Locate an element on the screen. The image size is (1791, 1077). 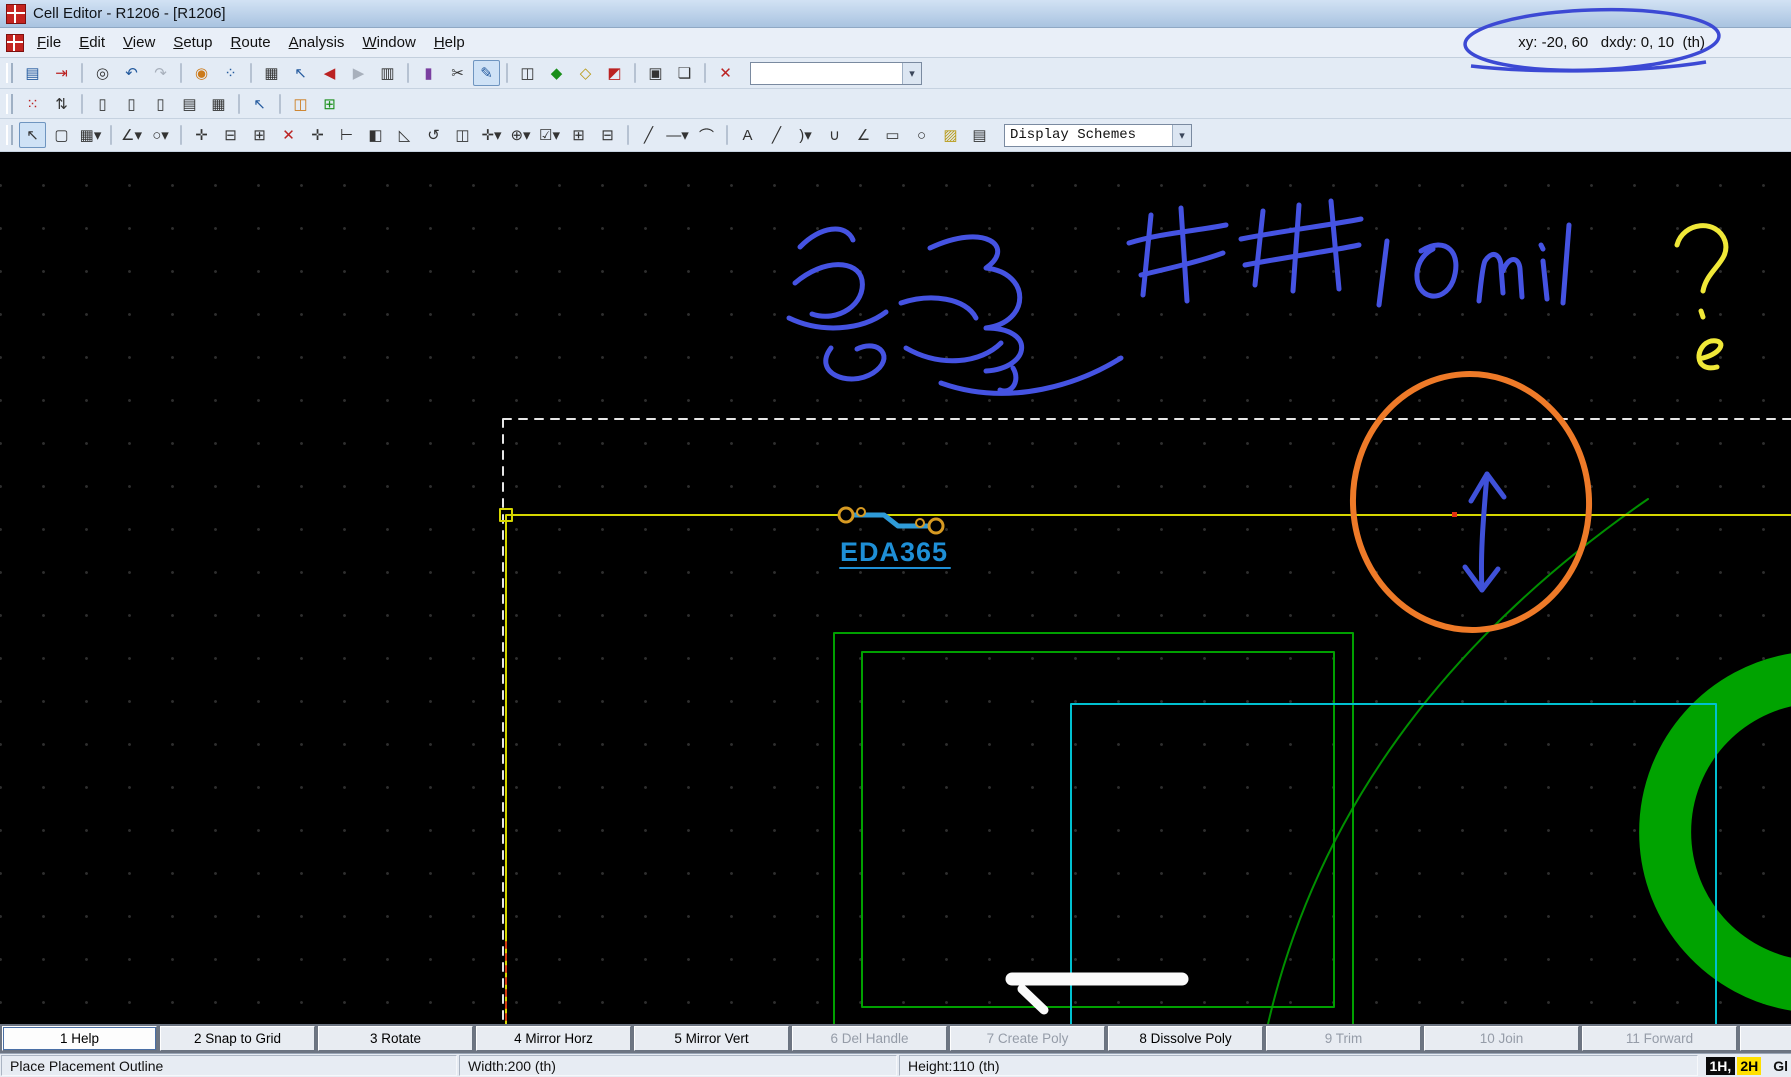
split-icon: ⊟ is located at coordinates (230, 135).